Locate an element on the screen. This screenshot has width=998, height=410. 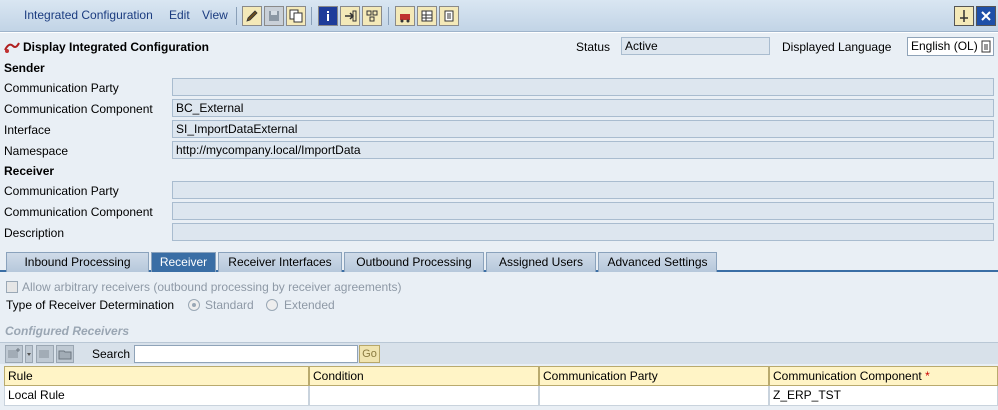
required-marker: * is located at coordinates (927, 376).